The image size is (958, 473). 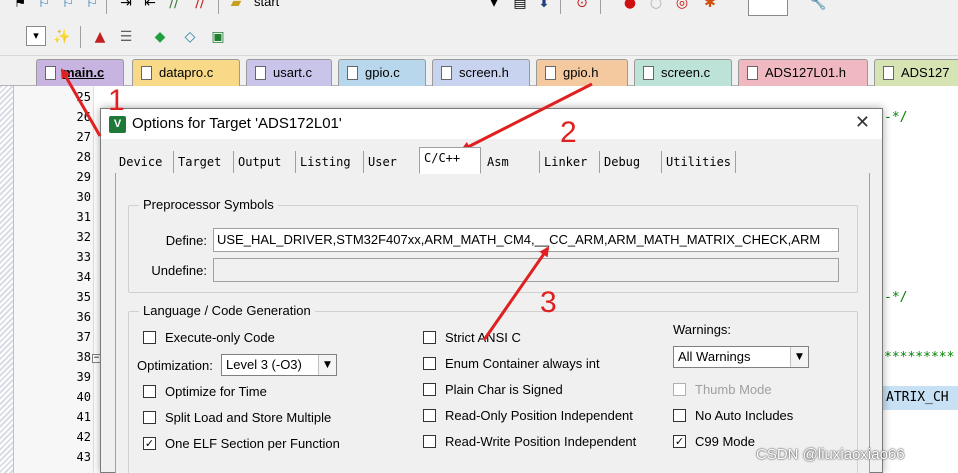 What do you see at coordinates (630, 6) in the screenshot?
I see `breakpoint-icon: ●` at bounding box center [630, 6].